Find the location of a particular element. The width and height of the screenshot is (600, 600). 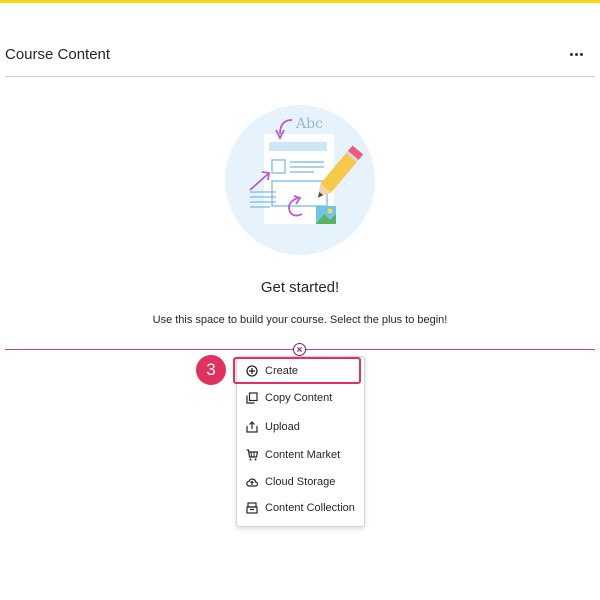

more-horizontal-icon is located at coordinates (571, 54).